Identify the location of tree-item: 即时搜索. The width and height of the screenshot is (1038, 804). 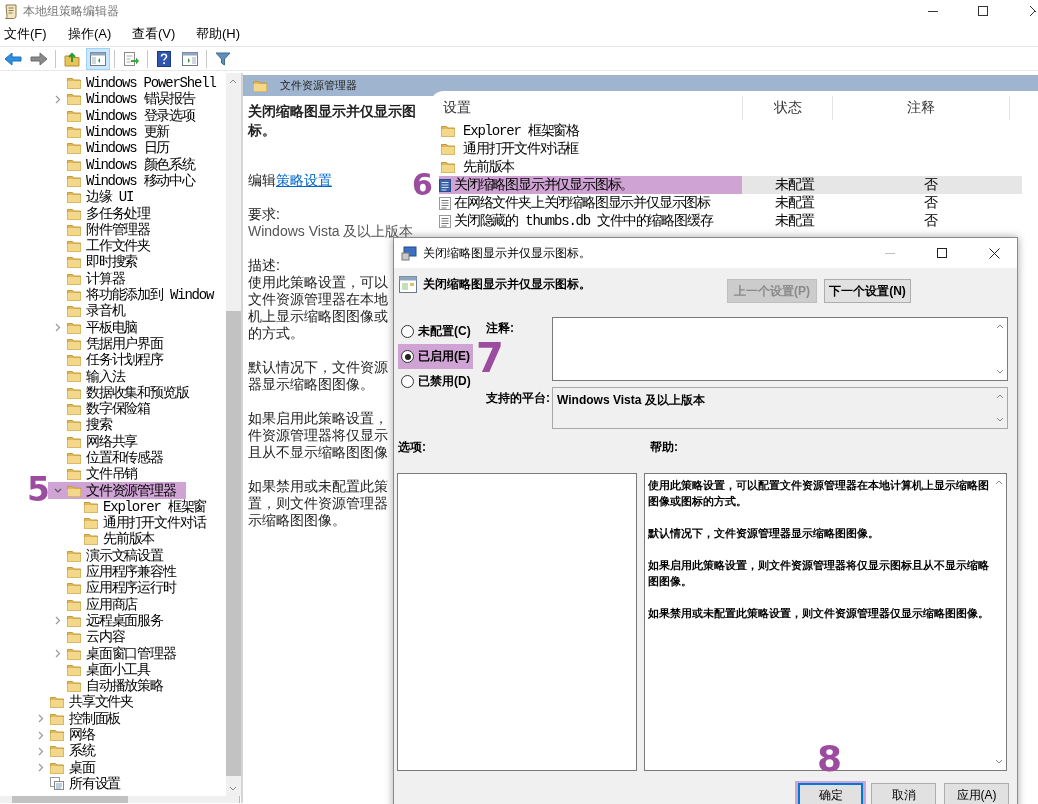
(112, 262).